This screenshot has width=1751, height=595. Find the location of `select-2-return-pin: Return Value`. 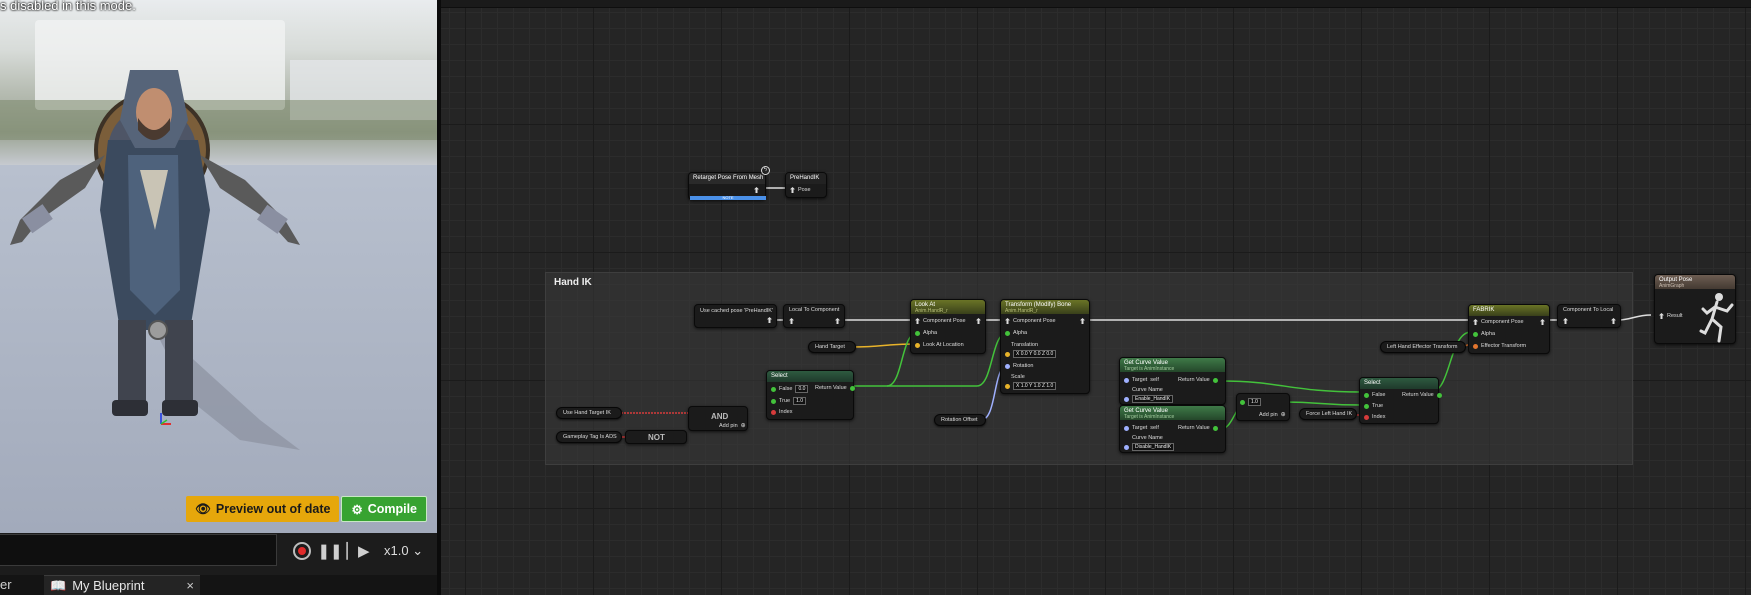

select-2-return-pin: Return Value is located at coordinates (1422, 395).